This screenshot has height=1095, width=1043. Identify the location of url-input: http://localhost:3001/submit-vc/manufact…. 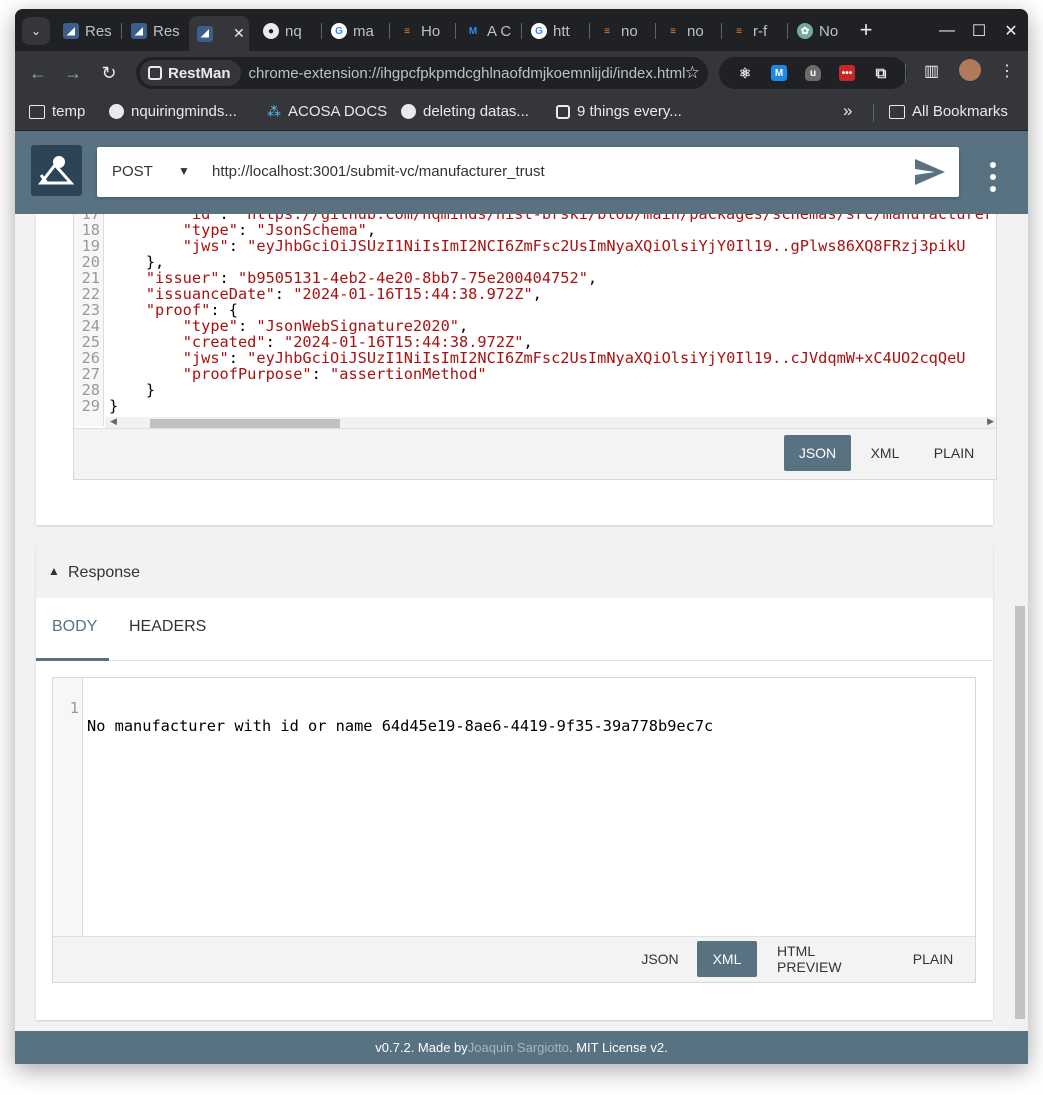
(378, 171).